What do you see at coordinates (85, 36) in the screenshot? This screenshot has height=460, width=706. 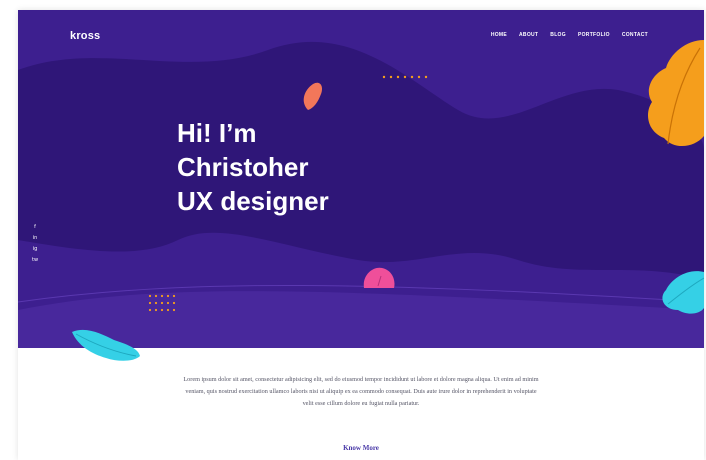 I see `site-logo: kross` at bounding box center [85, 36].